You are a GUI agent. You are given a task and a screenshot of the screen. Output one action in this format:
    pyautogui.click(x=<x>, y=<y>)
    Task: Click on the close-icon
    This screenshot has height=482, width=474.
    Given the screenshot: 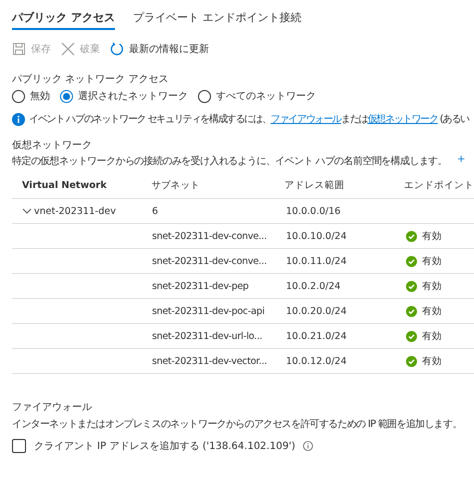 What is the action you would take?
    pyautogui.click(x=68, y=49)
    